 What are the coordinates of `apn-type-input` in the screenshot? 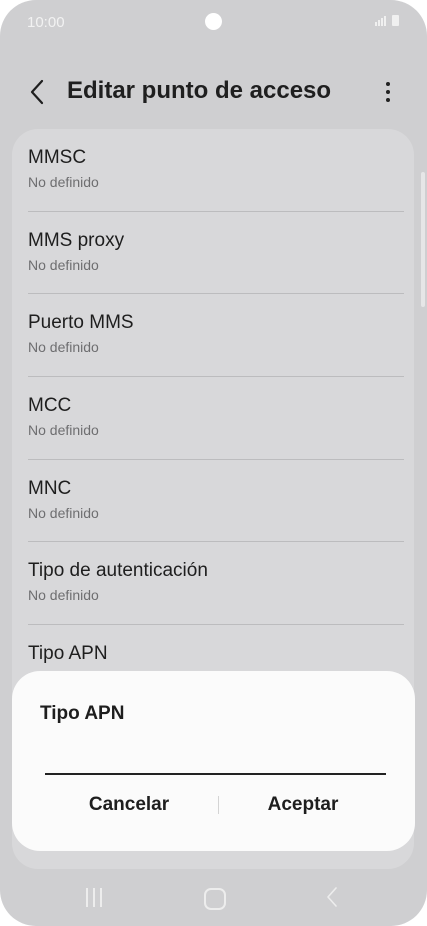 It's located at (215, 758).